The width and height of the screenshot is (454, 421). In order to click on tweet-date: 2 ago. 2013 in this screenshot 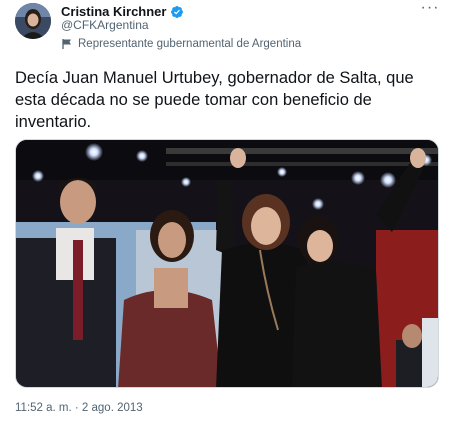, I will do `click(112, 408)`.